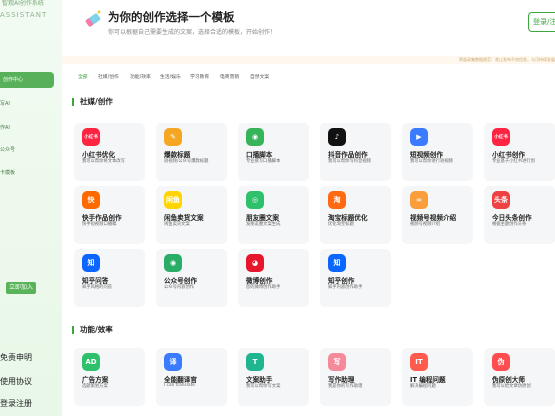 The height and width of the screenshot is (416, 555). What do you see at coordinates (255, 362) in the screenshot?
I see `template-icon: T` at bounding box center [255, 362].